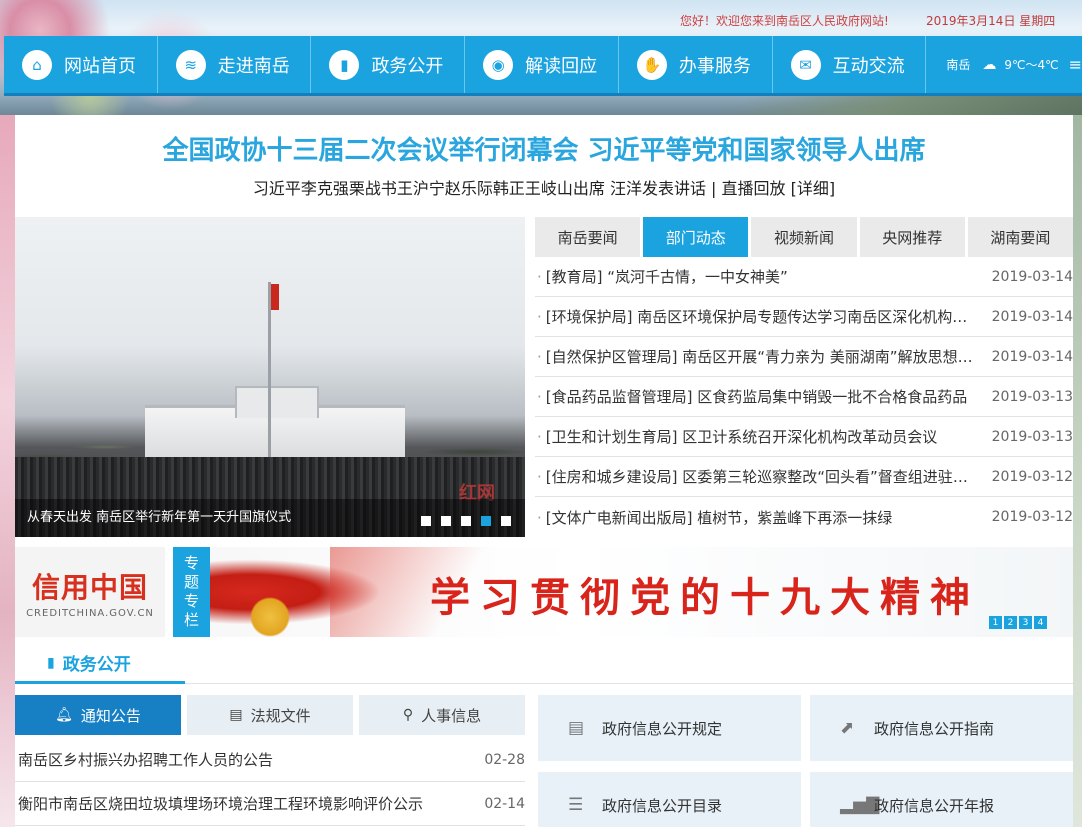 The width and height of the screenshot is (1082, 827). Describe the element at coordinates (1020, 237) in the screenshot. I see `tab-hunan-news: 湖南要闻` at that location.